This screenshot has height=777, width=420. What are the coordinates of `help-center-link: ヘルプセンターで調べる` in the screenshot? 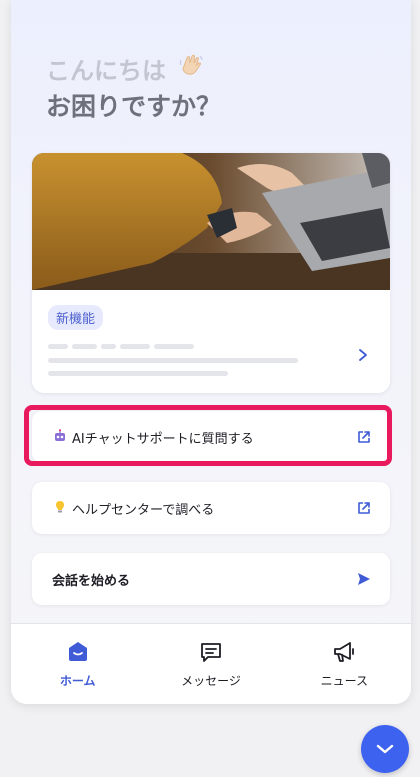 It's located at (211, 508).